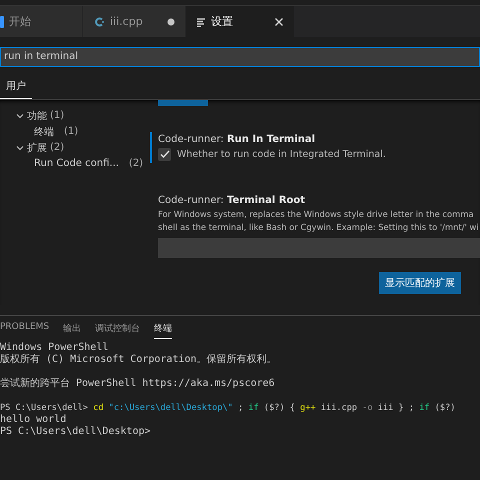 The image size is (480, 480). What do you see at coordinates (139, 360) in the screenshot?
I see `terminal-line: 版权所有 (C) Microsoft Corporation。保留所有权利。` at bounding box center [139, 360].